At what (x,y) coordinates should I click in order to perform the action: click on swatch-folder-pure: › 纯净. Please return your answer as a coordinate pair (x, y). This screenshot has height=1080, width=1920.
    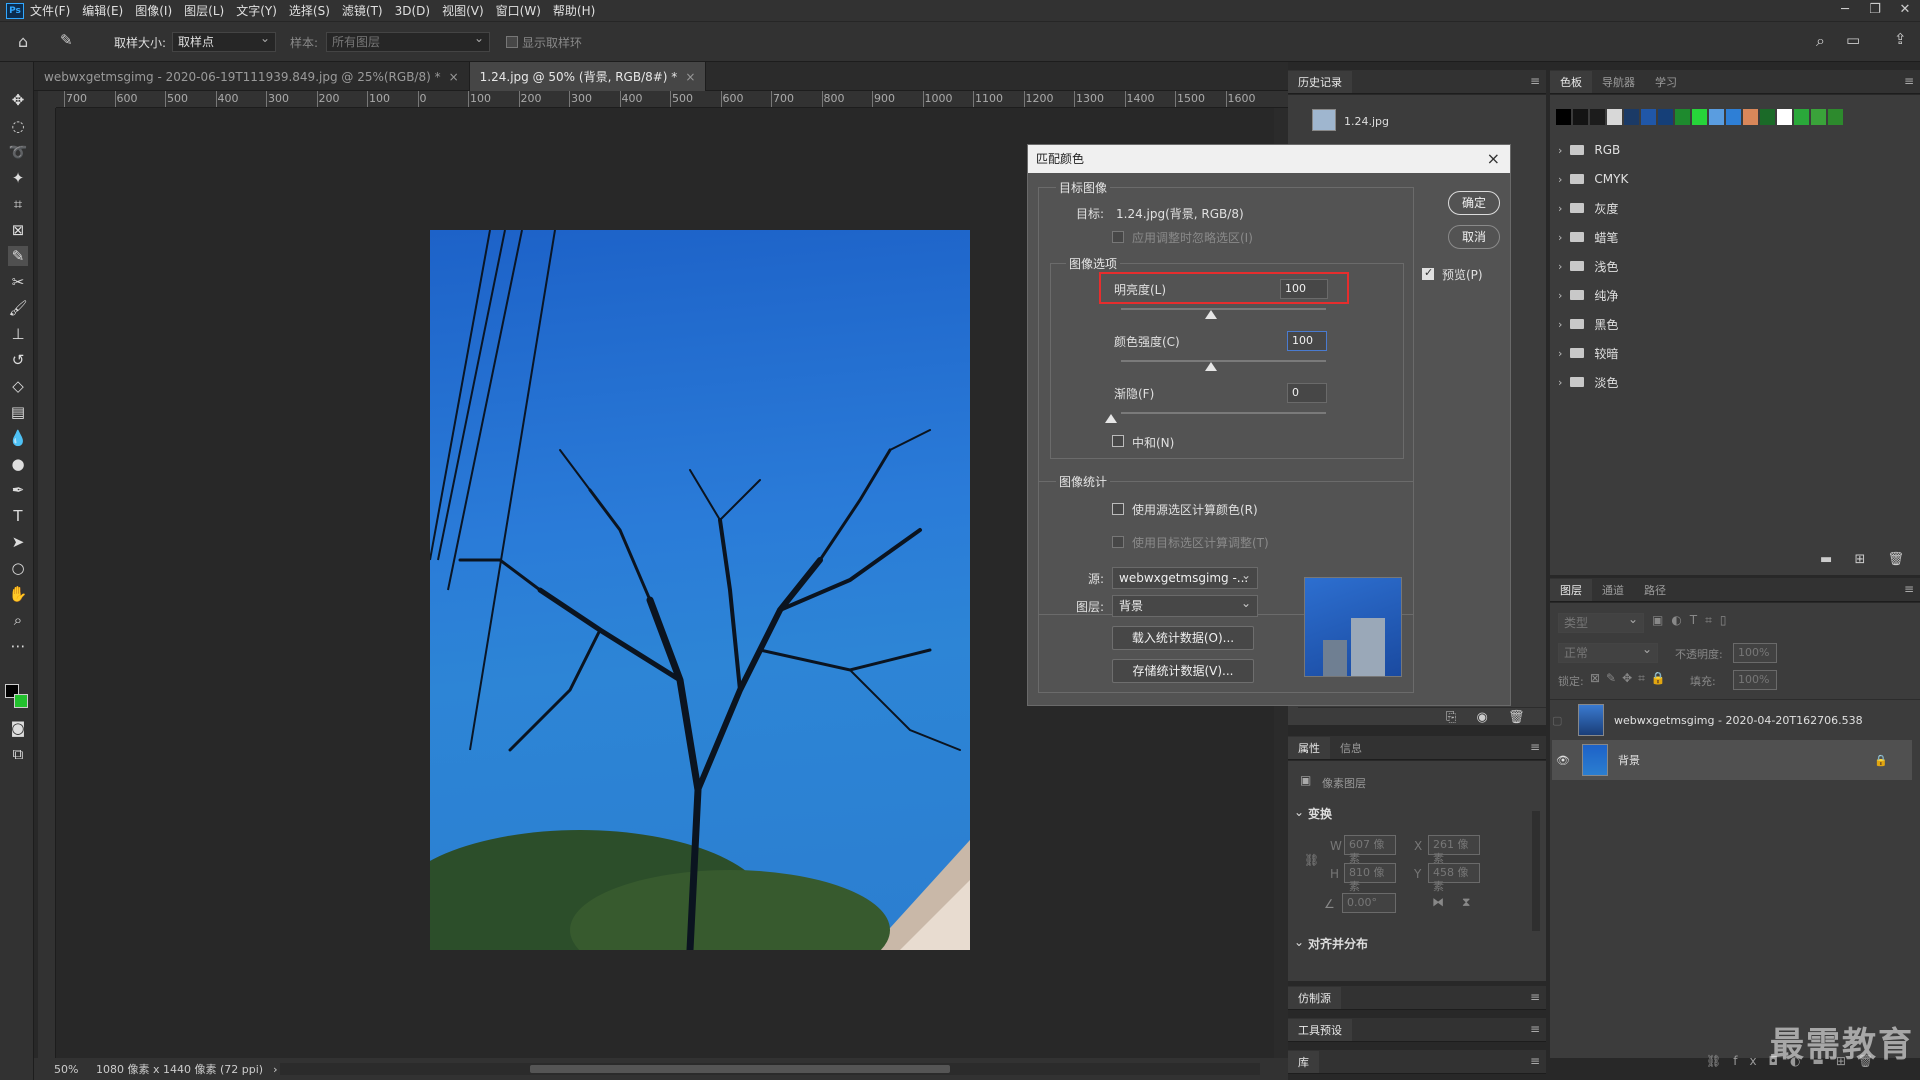
    Looking at the image, I should click on (1588, 295).